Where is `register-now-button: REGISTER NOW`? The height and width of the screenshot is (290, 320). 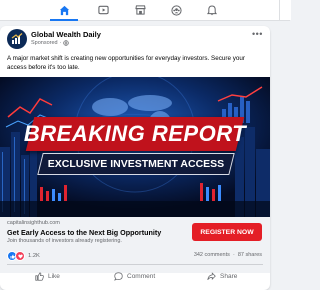
register-now-button: REGISTER NOW is located at coordinates (227, 232).